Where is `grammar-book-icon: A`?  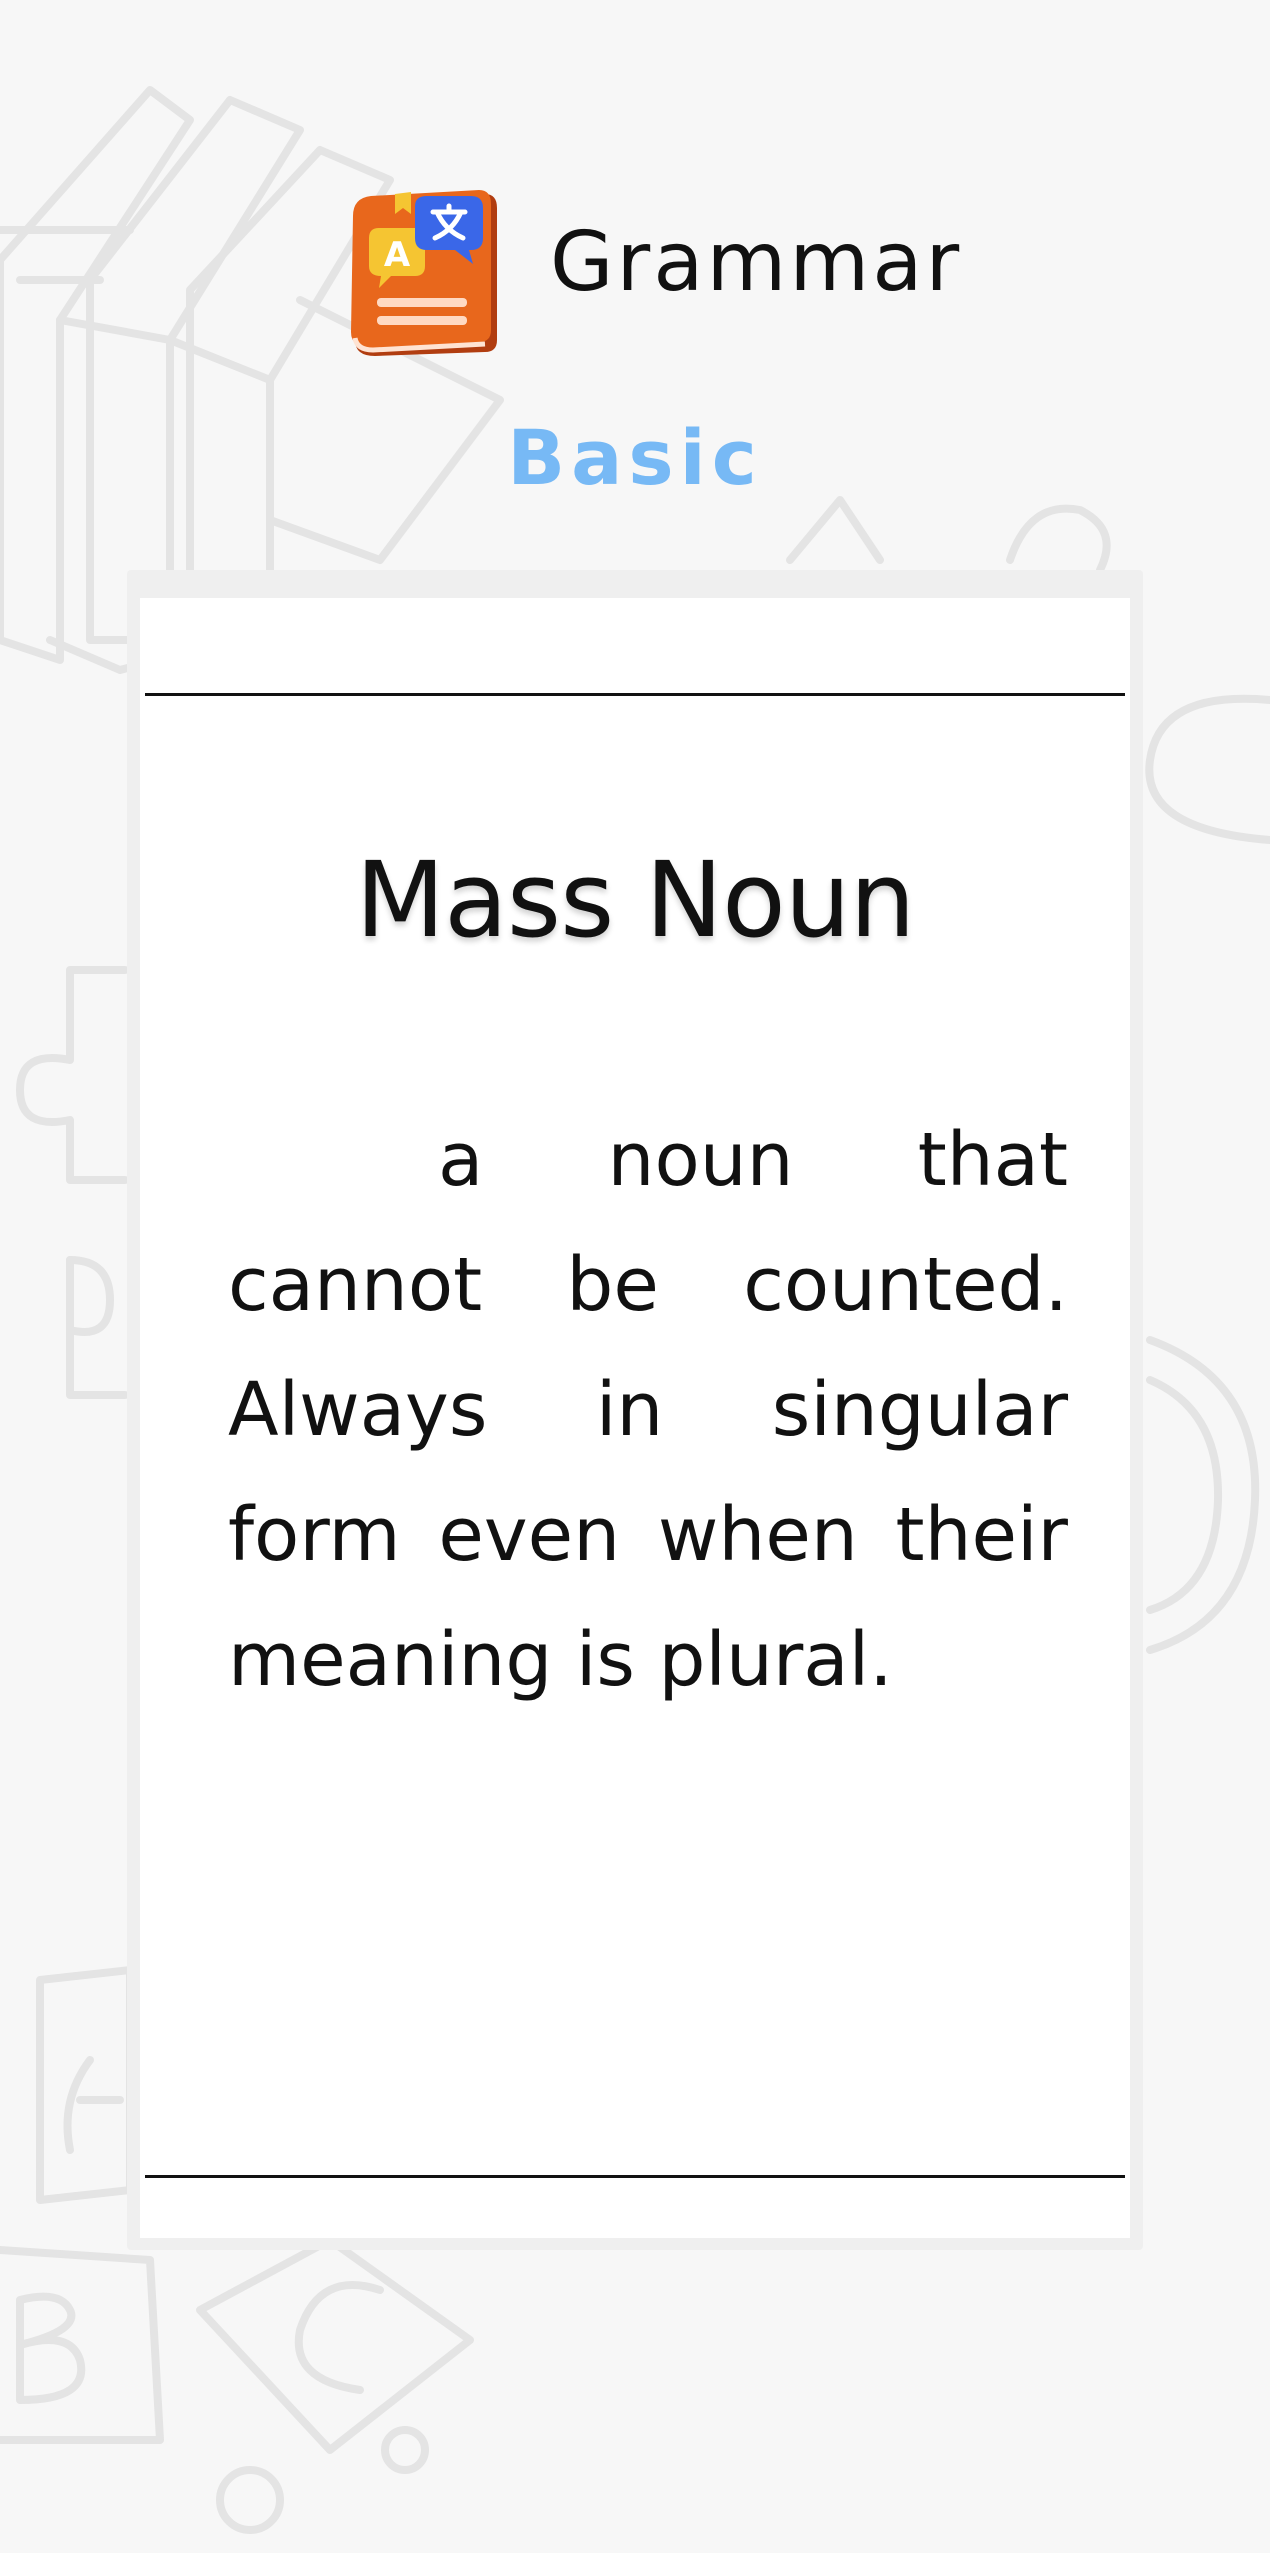 grammar-book-icon: A is located at coordinates (424, 273).